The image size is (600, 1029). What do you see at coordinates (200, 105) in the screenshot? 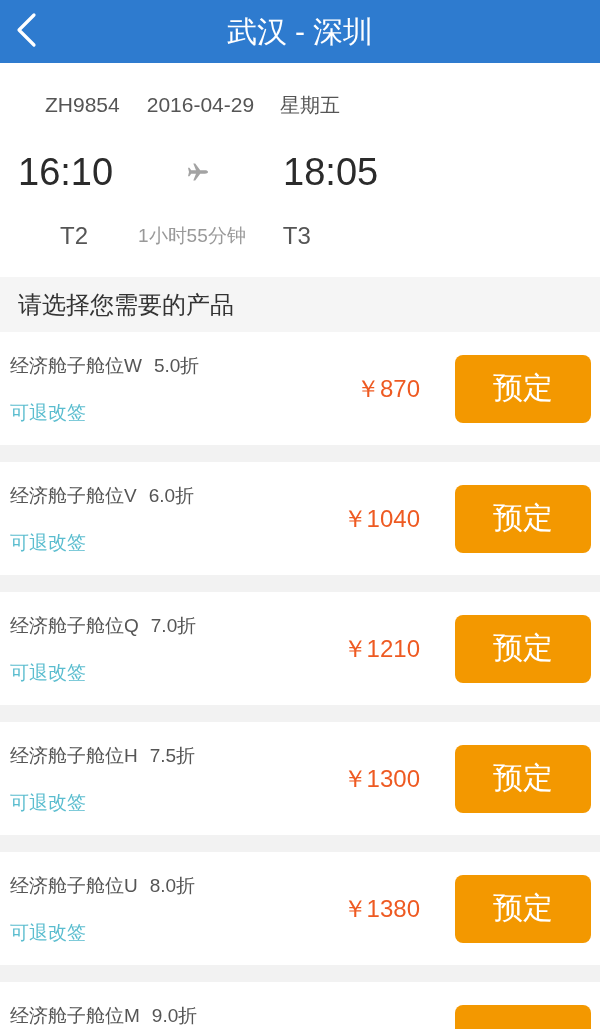
I see `flight-date: 2016-04-29` at bounding box center [200, 105].